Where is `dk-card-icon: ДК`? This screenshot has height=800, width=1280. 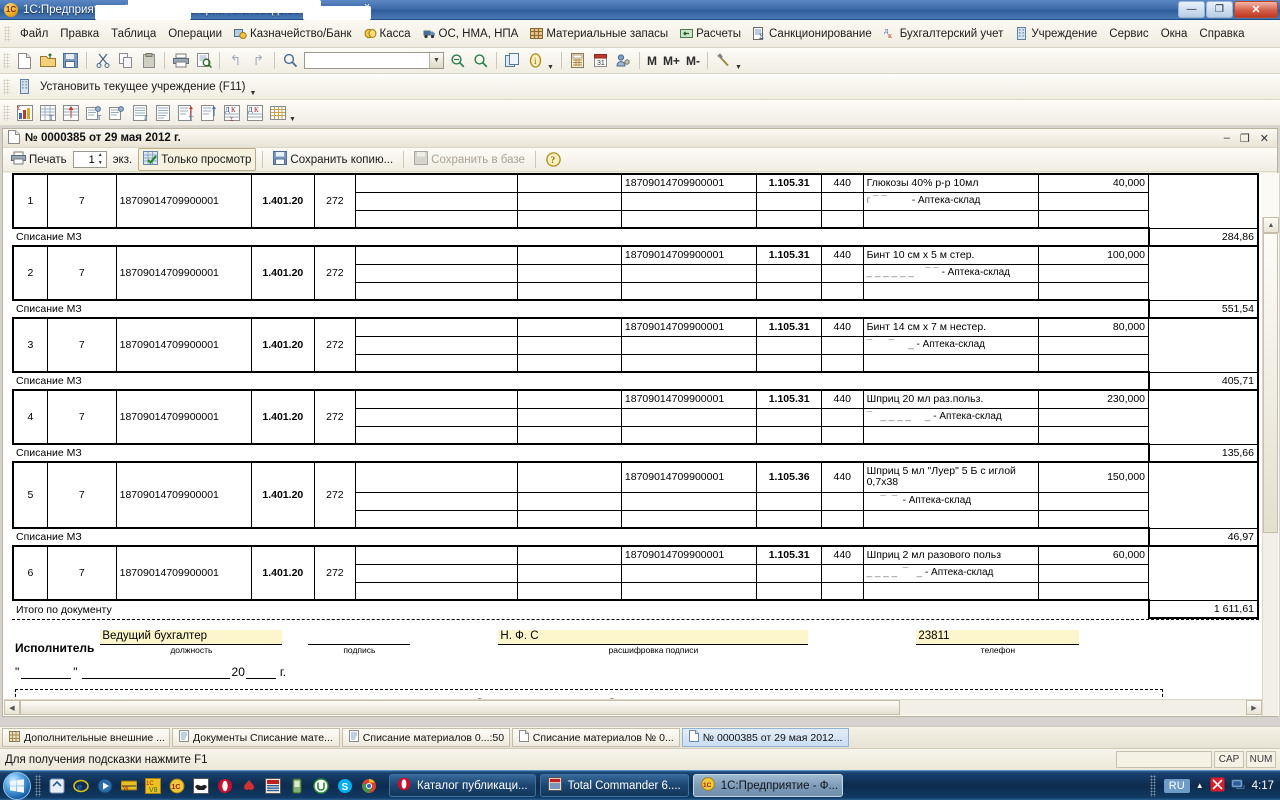 dk-card-icon: ДК is located at coordinates (254, 113).